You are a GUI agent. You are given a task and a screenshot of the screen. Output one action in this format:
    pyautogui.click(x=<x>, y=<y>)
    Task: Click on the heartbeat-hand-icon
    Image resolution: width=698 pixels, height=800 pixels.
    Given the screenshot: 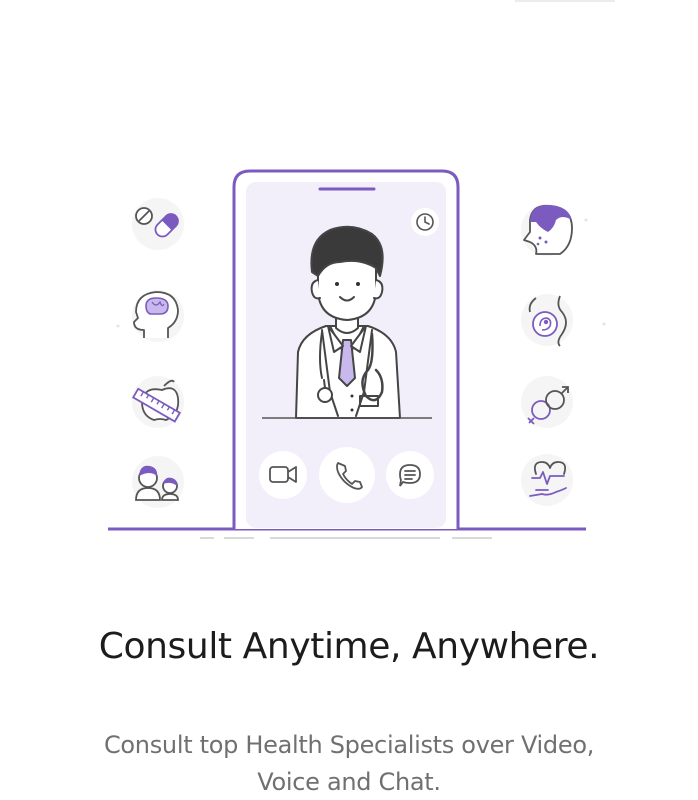 What is the action you would take?
    pyautogui.click(x=547, y=480)
    